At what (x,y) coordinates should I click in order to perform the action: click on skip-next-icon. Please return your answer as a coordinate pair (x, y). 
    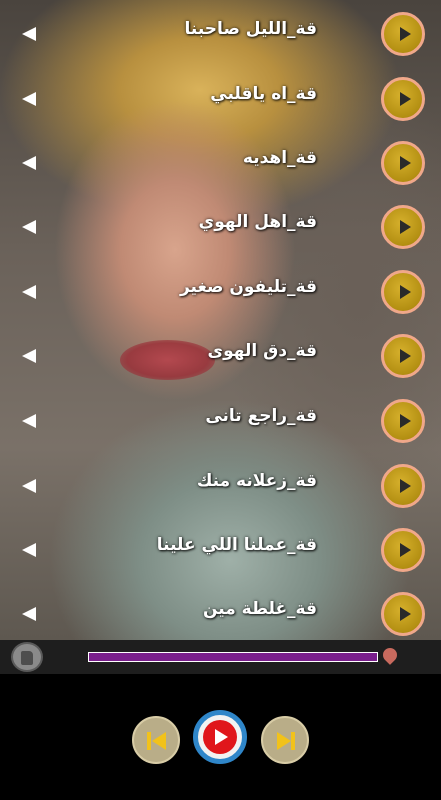
    Looking at the image, I should click on (285, 740).